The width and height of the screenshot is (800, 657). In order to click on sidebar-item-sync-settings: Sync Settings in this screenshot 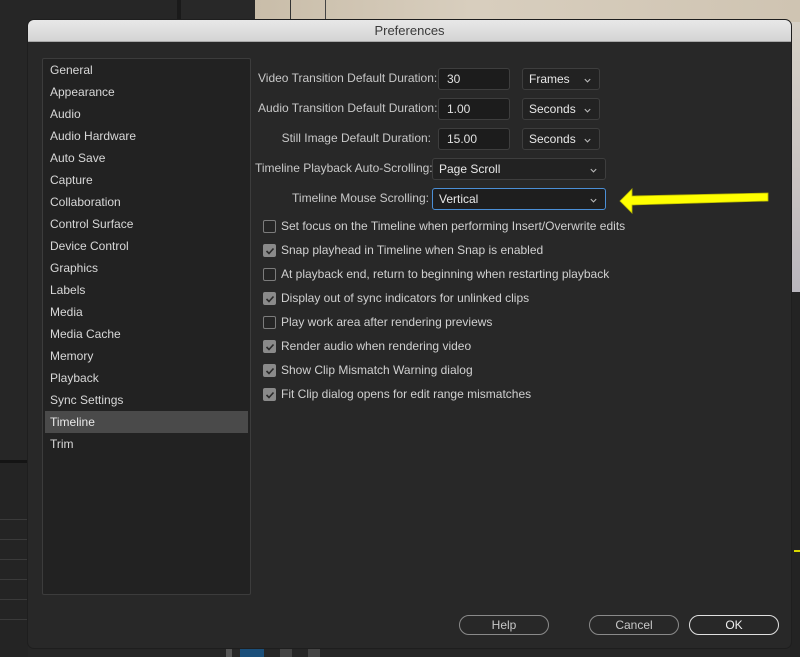, I will do `click(146, 400)`.